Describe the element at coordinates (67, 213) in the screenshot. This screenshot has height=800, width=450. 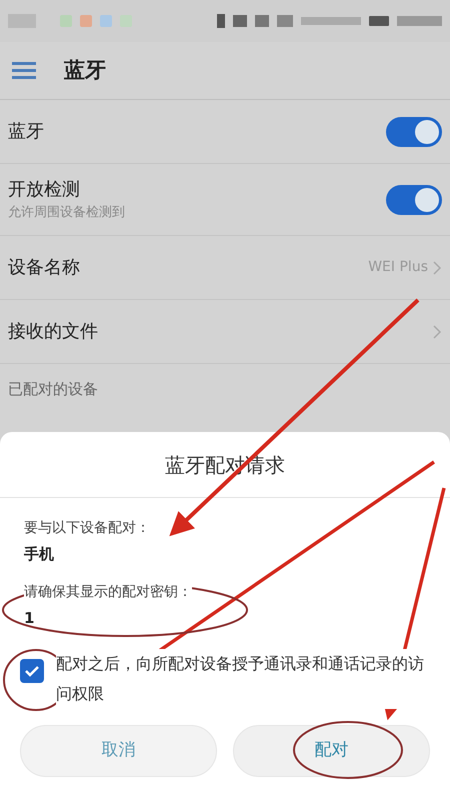
I see `setting-description: 允许周围设备检测到` at that location.